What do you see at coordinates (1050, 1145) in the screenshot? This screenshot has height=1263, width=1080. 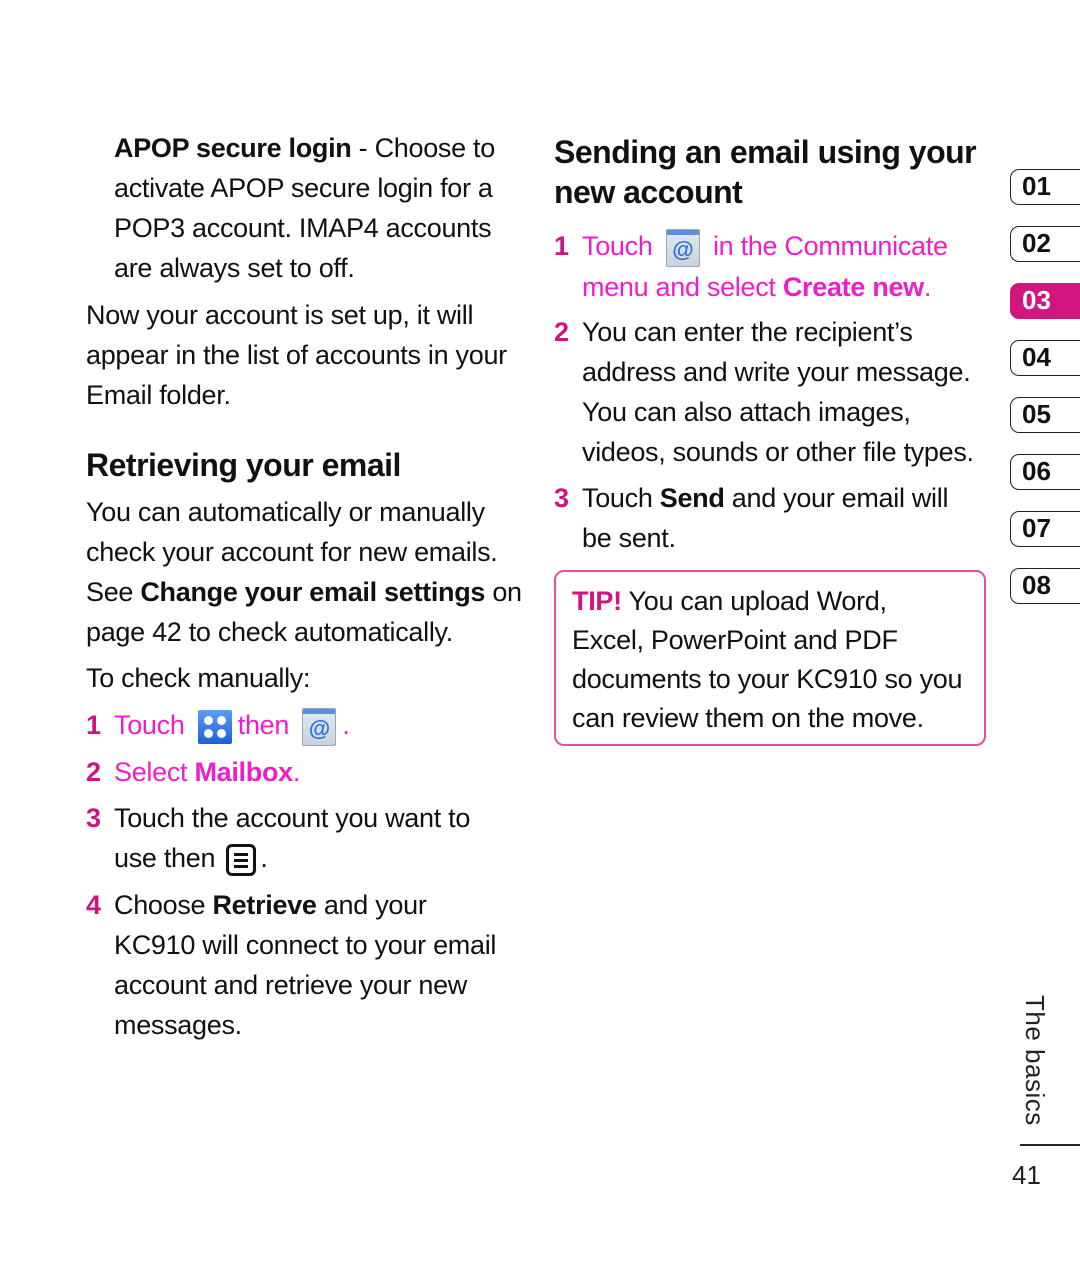 I see `footer-divider` at bounding box center [1050, 1145].